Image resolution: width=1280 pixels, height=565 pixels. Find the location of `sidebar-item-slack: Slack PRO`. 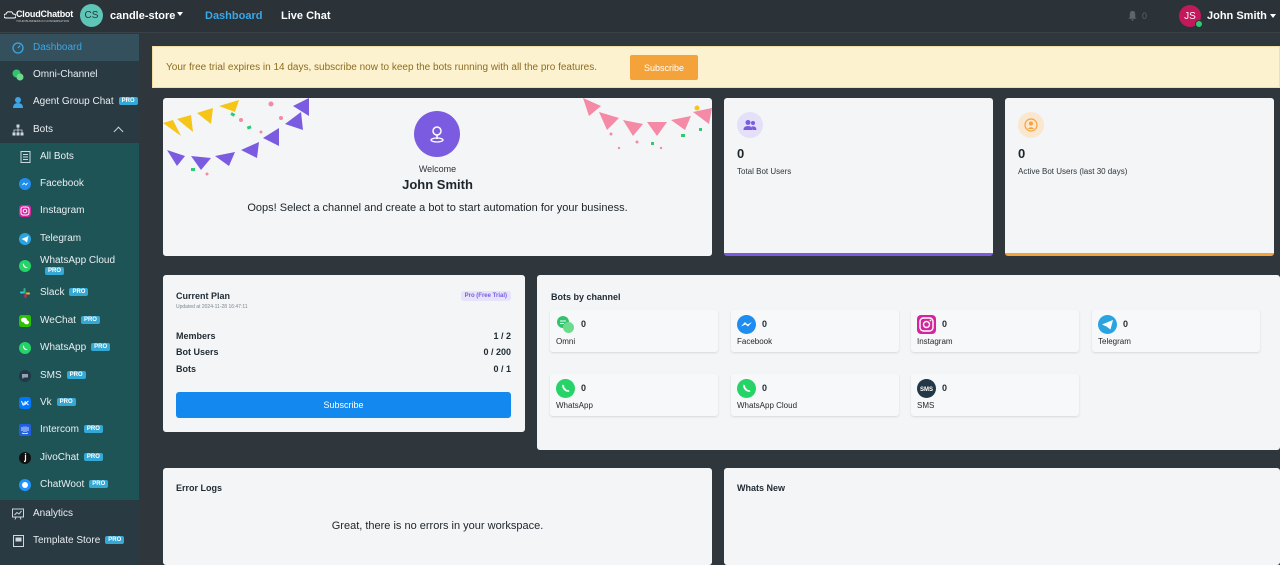

sidebar-item-slack: Slack PRO is located at coordinates (69, 292).